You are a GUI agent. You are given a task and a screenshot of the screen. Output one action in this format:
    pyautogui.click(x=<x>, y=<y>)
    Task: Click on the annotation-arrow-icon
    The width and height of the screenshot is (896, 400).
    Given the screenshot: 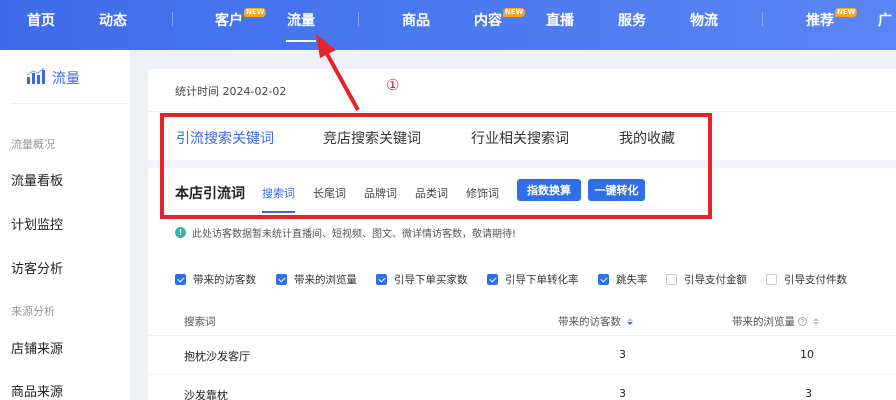 What is the action you would take?
    pyautogui.click(x=338, y=72)
    